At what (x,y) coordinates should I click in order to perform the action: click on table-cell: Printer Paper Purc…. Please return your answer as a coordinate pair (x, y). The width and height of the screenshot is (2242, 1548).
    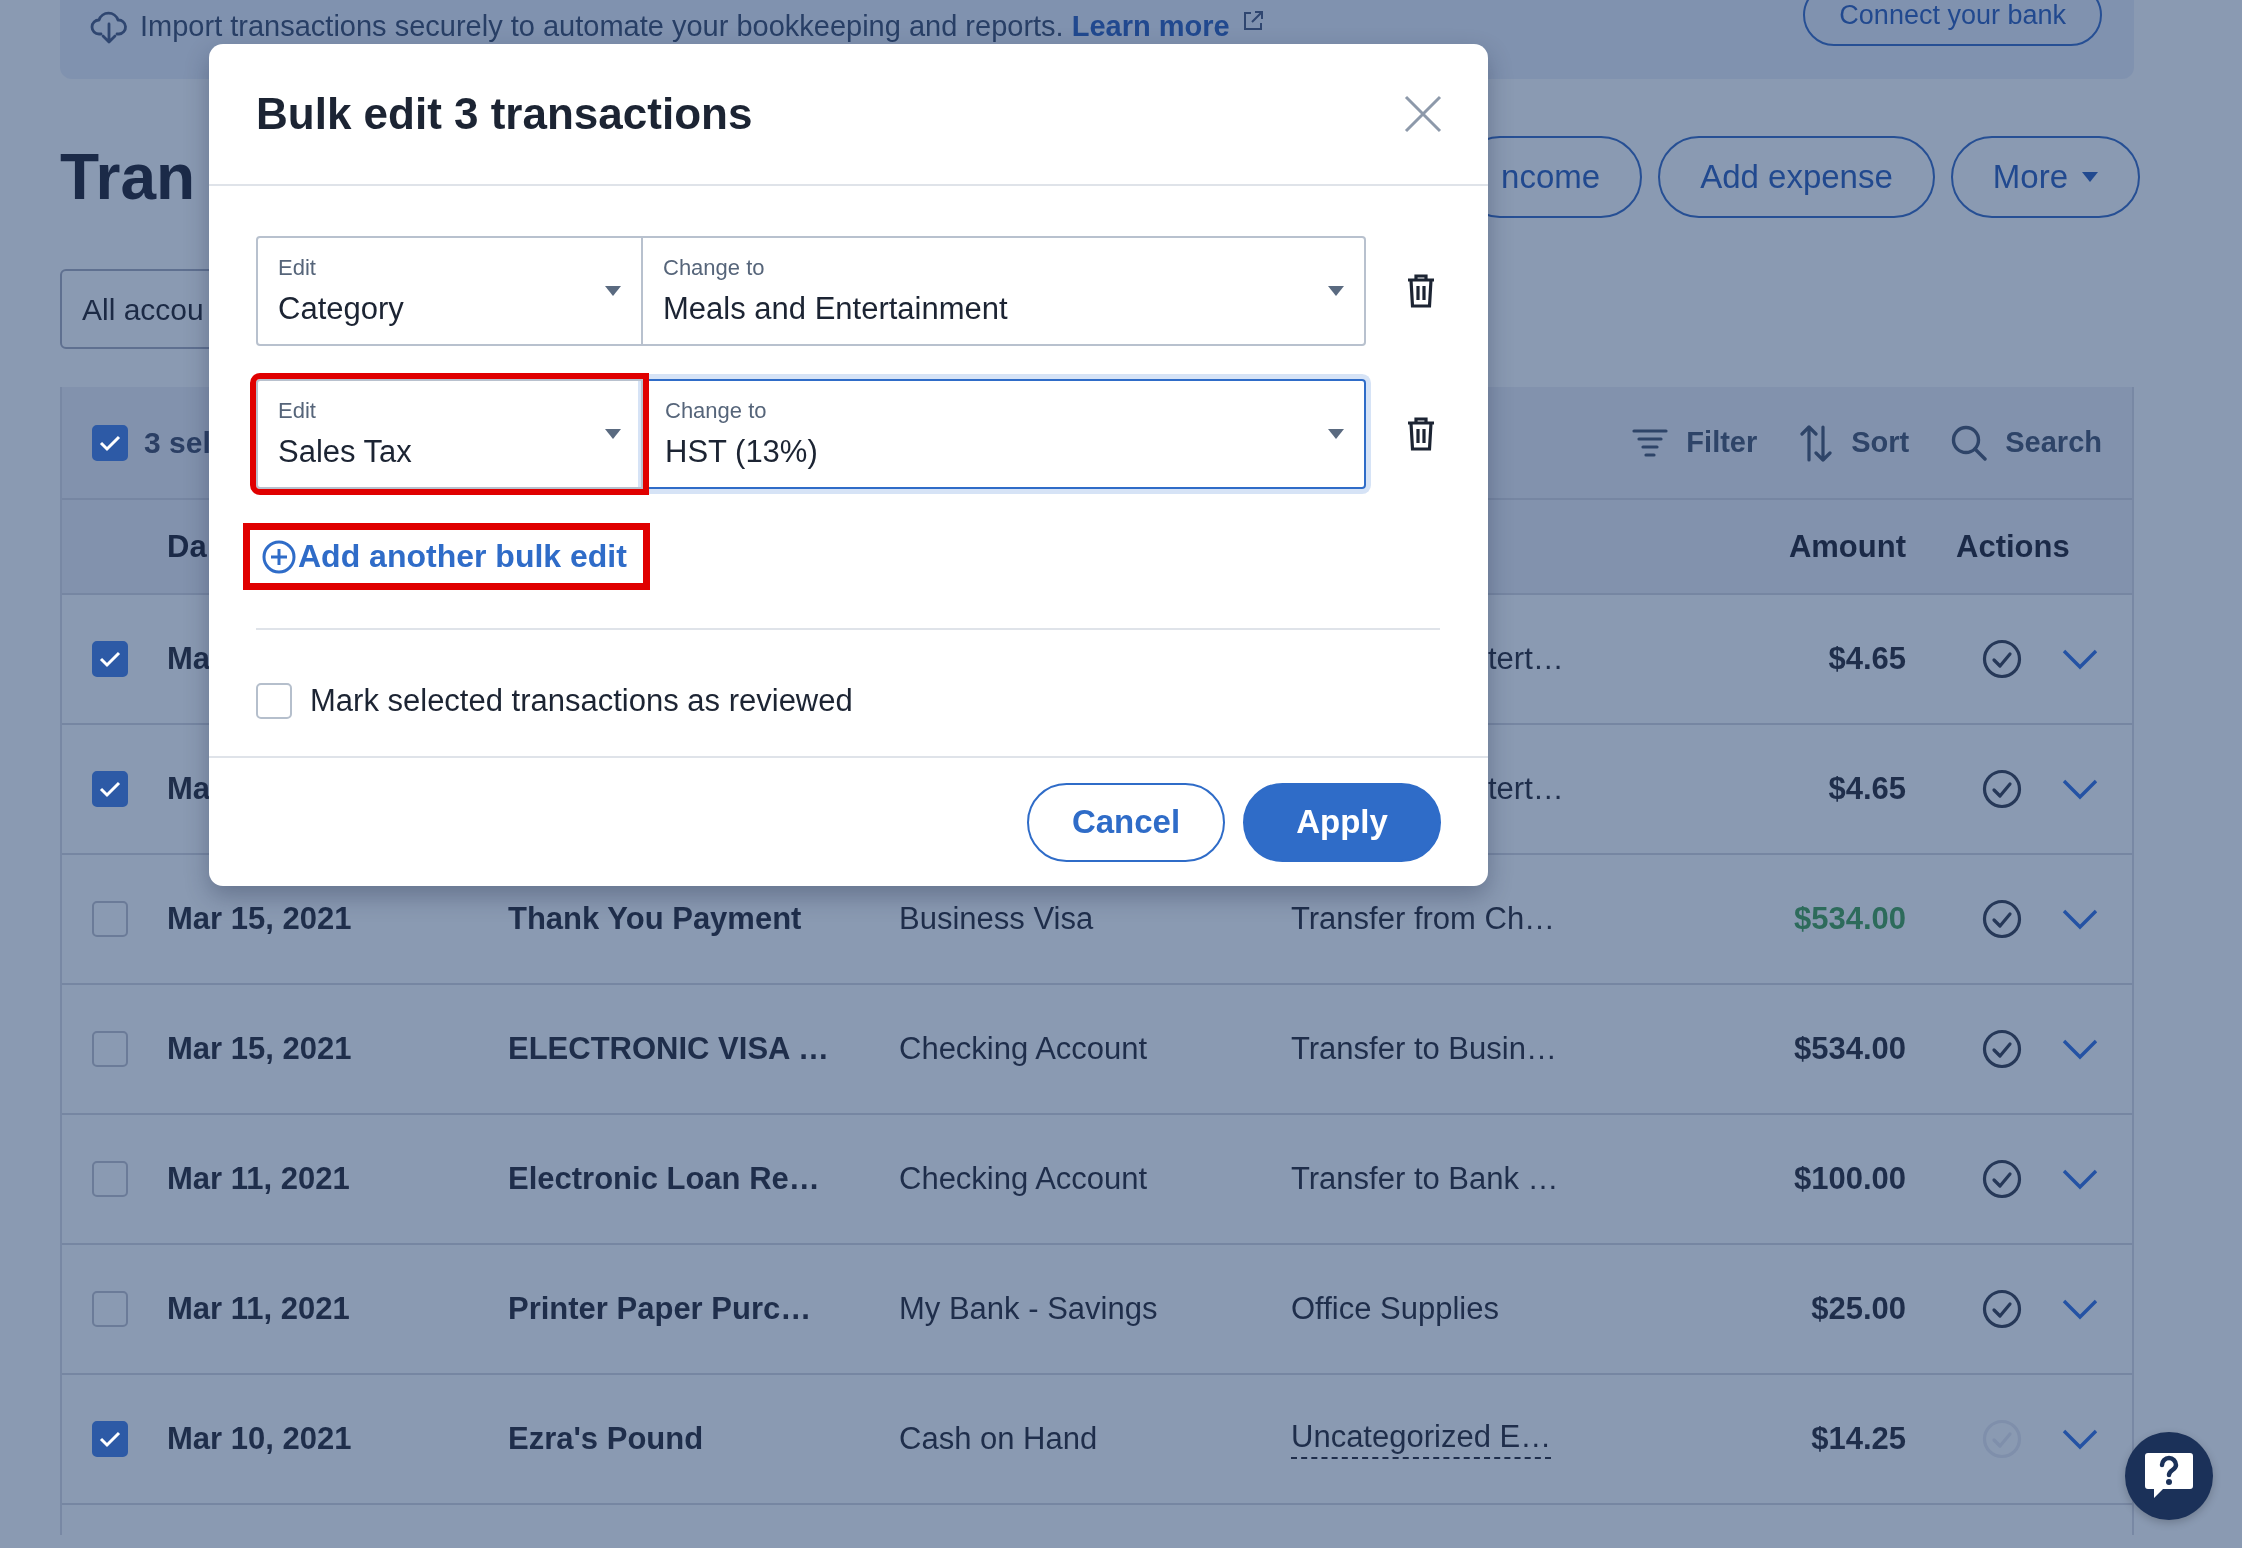
    Looking at the image, I should click on (660, 1309).